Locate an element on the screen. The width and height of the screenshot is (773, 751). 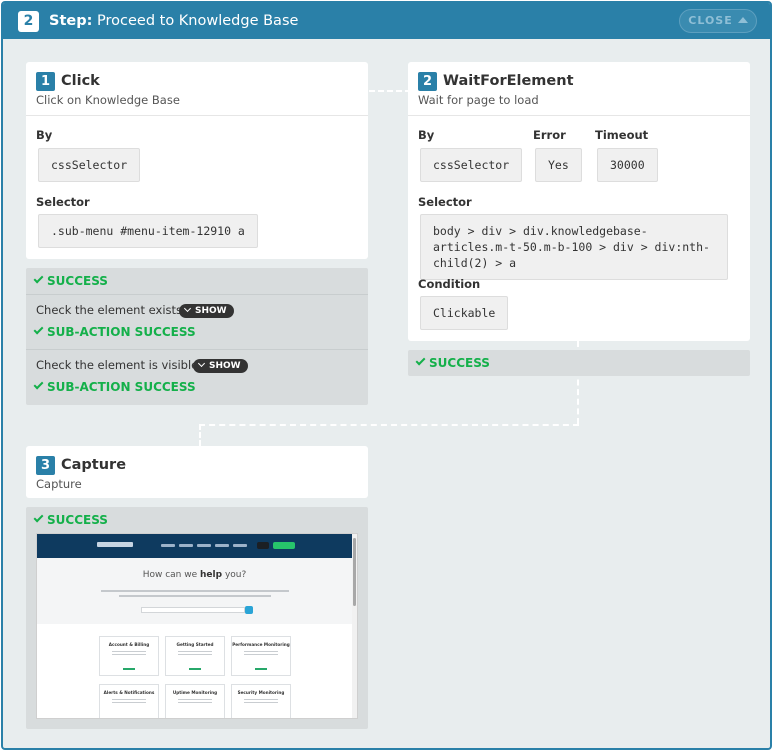
screenshot-scrollbar-thumb is located at coordinates (354, 572).